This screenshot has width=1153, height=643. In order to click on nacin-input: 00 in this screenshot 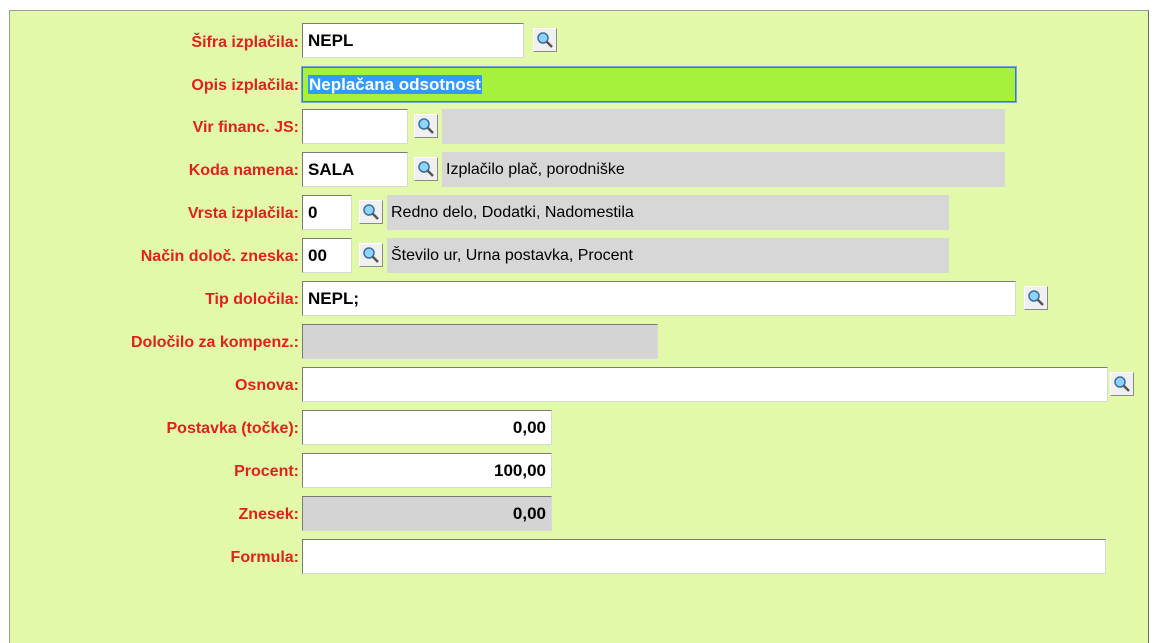, I will do `click(327, 255)`.